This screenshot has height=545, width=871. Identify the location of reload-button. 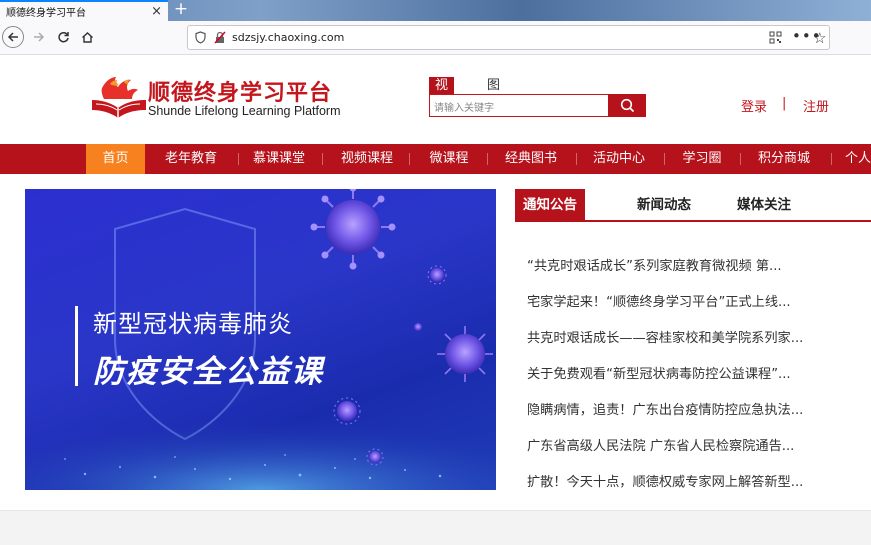
(63, 37).